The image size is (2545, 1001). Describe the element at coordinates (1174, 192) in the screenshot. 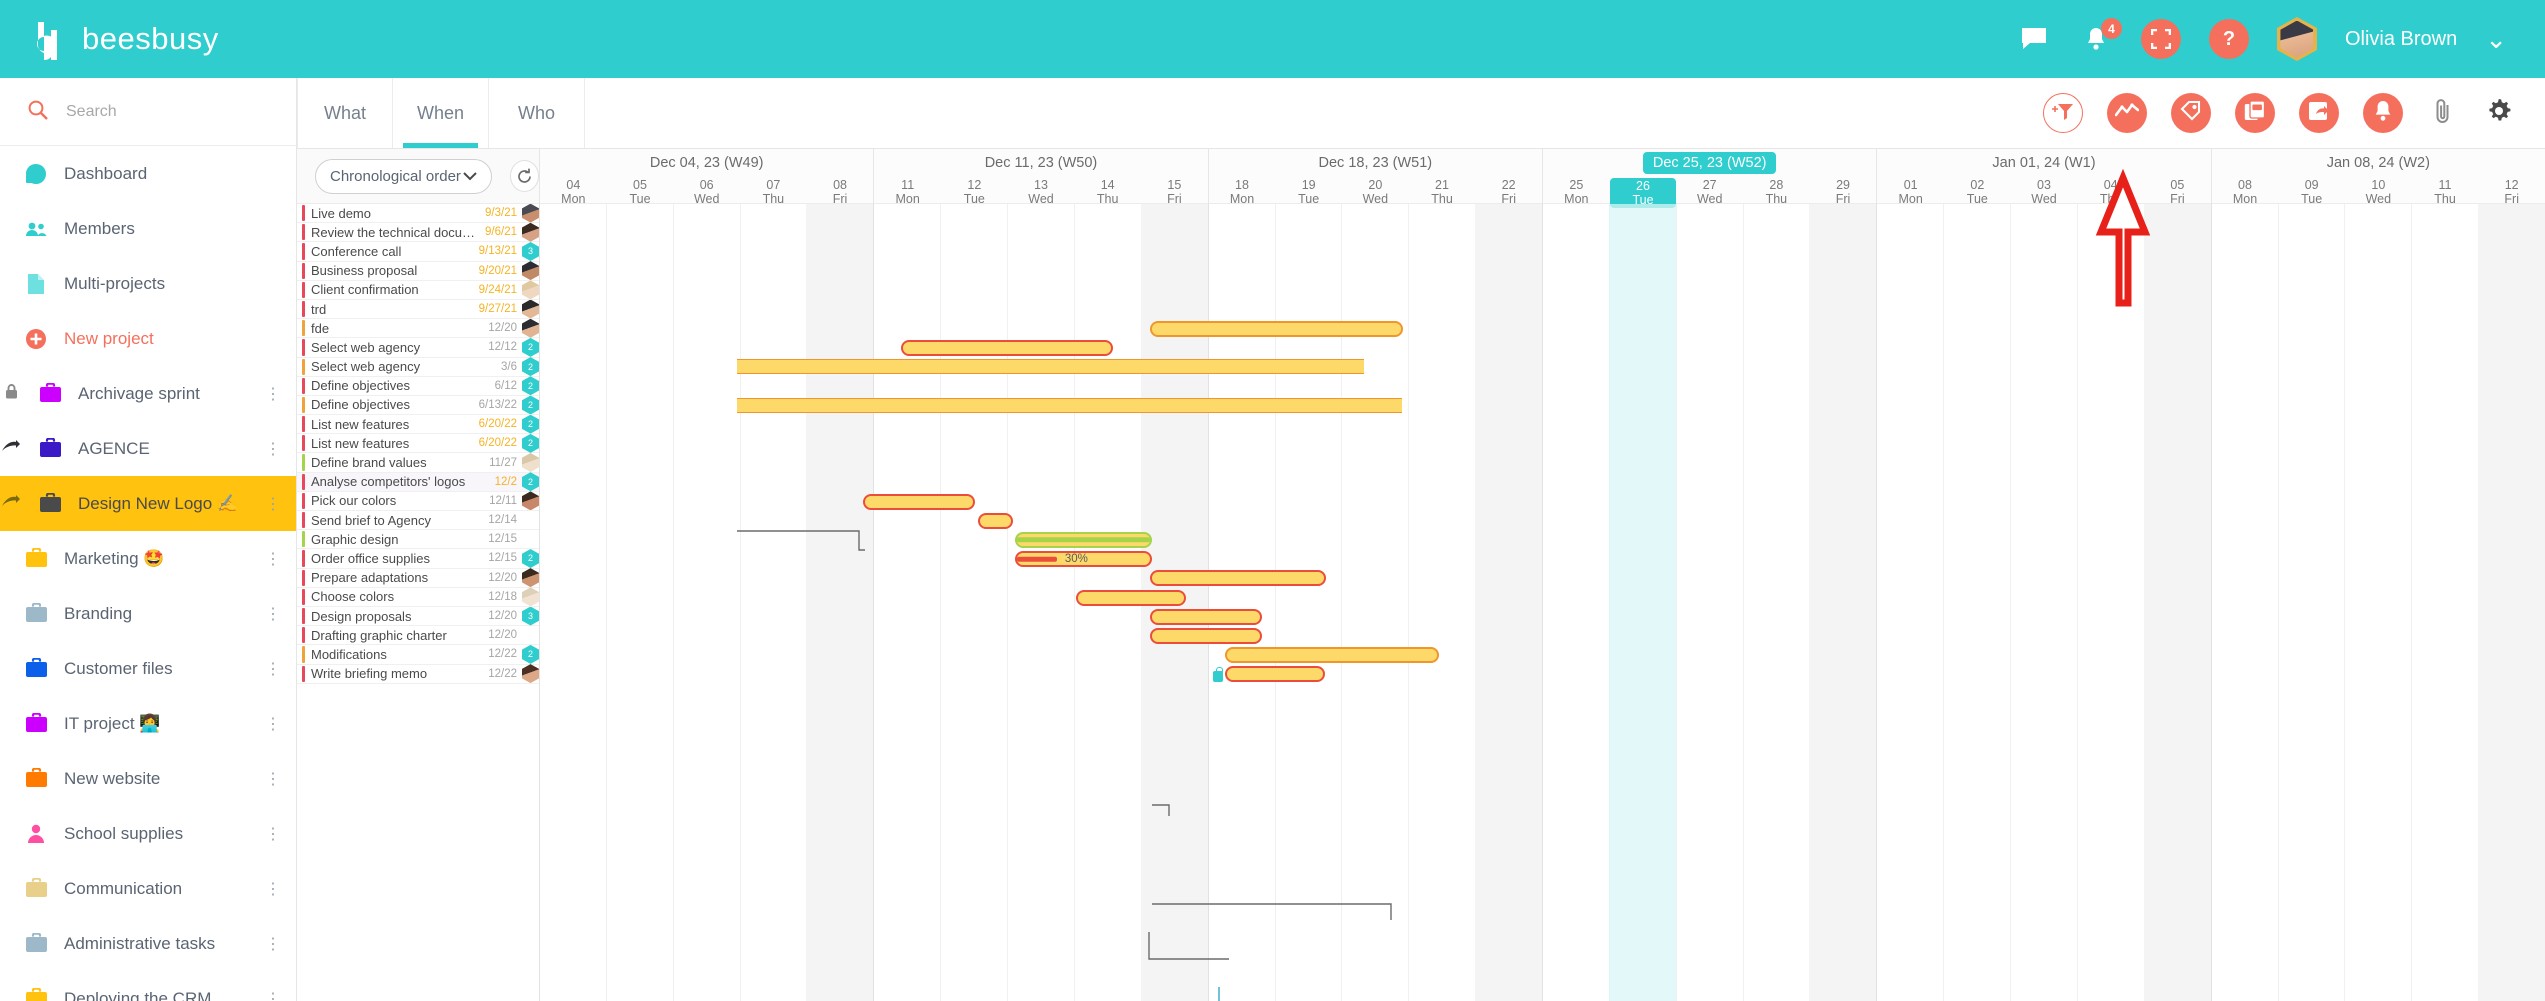

I see `timeline-day: 15 Fri` at that location.